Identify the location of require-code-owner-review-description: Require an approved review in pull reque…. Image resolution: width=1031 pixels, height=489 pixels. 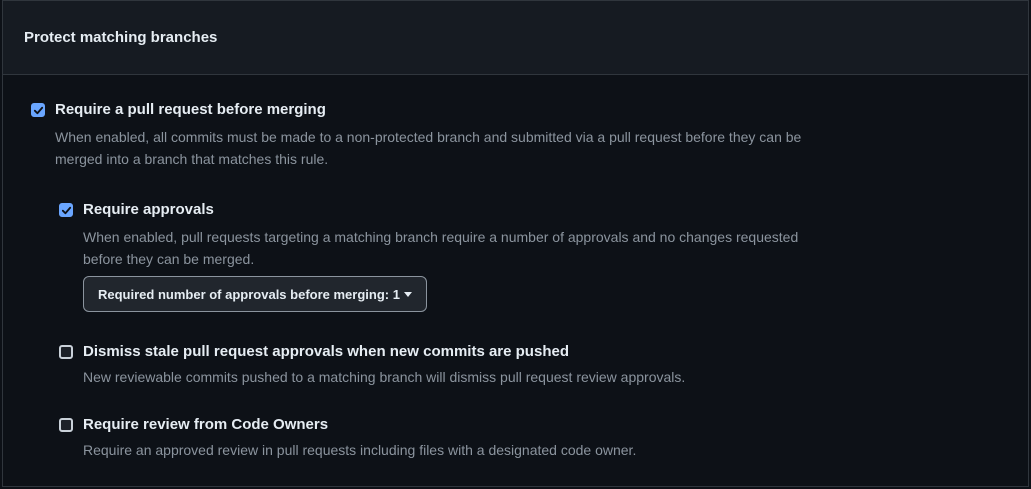
(360, 450).